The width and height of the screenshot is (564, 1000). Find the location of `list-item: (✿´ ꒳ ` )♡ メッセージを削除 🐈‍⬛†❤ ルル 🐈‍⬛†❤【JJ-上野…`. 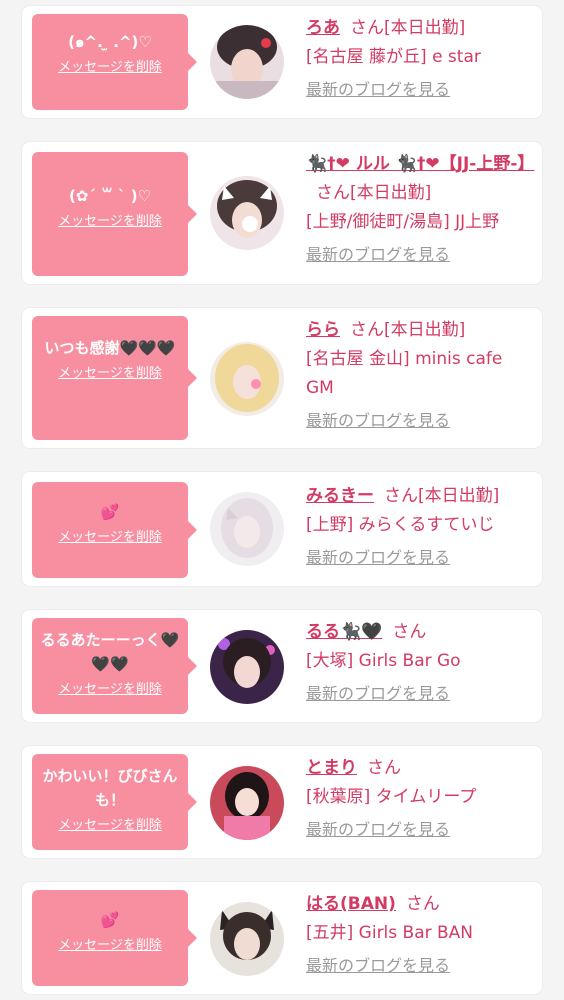

list-item: (✿´ ꒳ ` )♡ メッセージを削除 🐈‍⬛†❤ ルル 🐈‍⬛†❤【JJ-上野… is located at coordinates (282, 213).